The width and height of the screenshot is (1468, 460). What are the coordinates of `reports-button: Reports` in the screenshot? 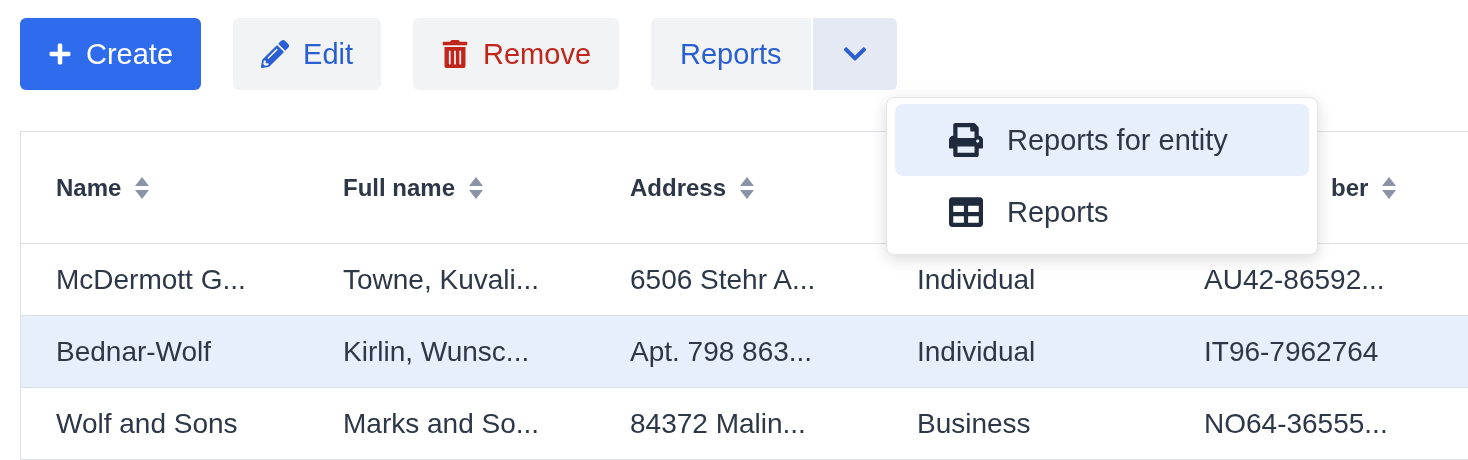 It's located at (732, 54).